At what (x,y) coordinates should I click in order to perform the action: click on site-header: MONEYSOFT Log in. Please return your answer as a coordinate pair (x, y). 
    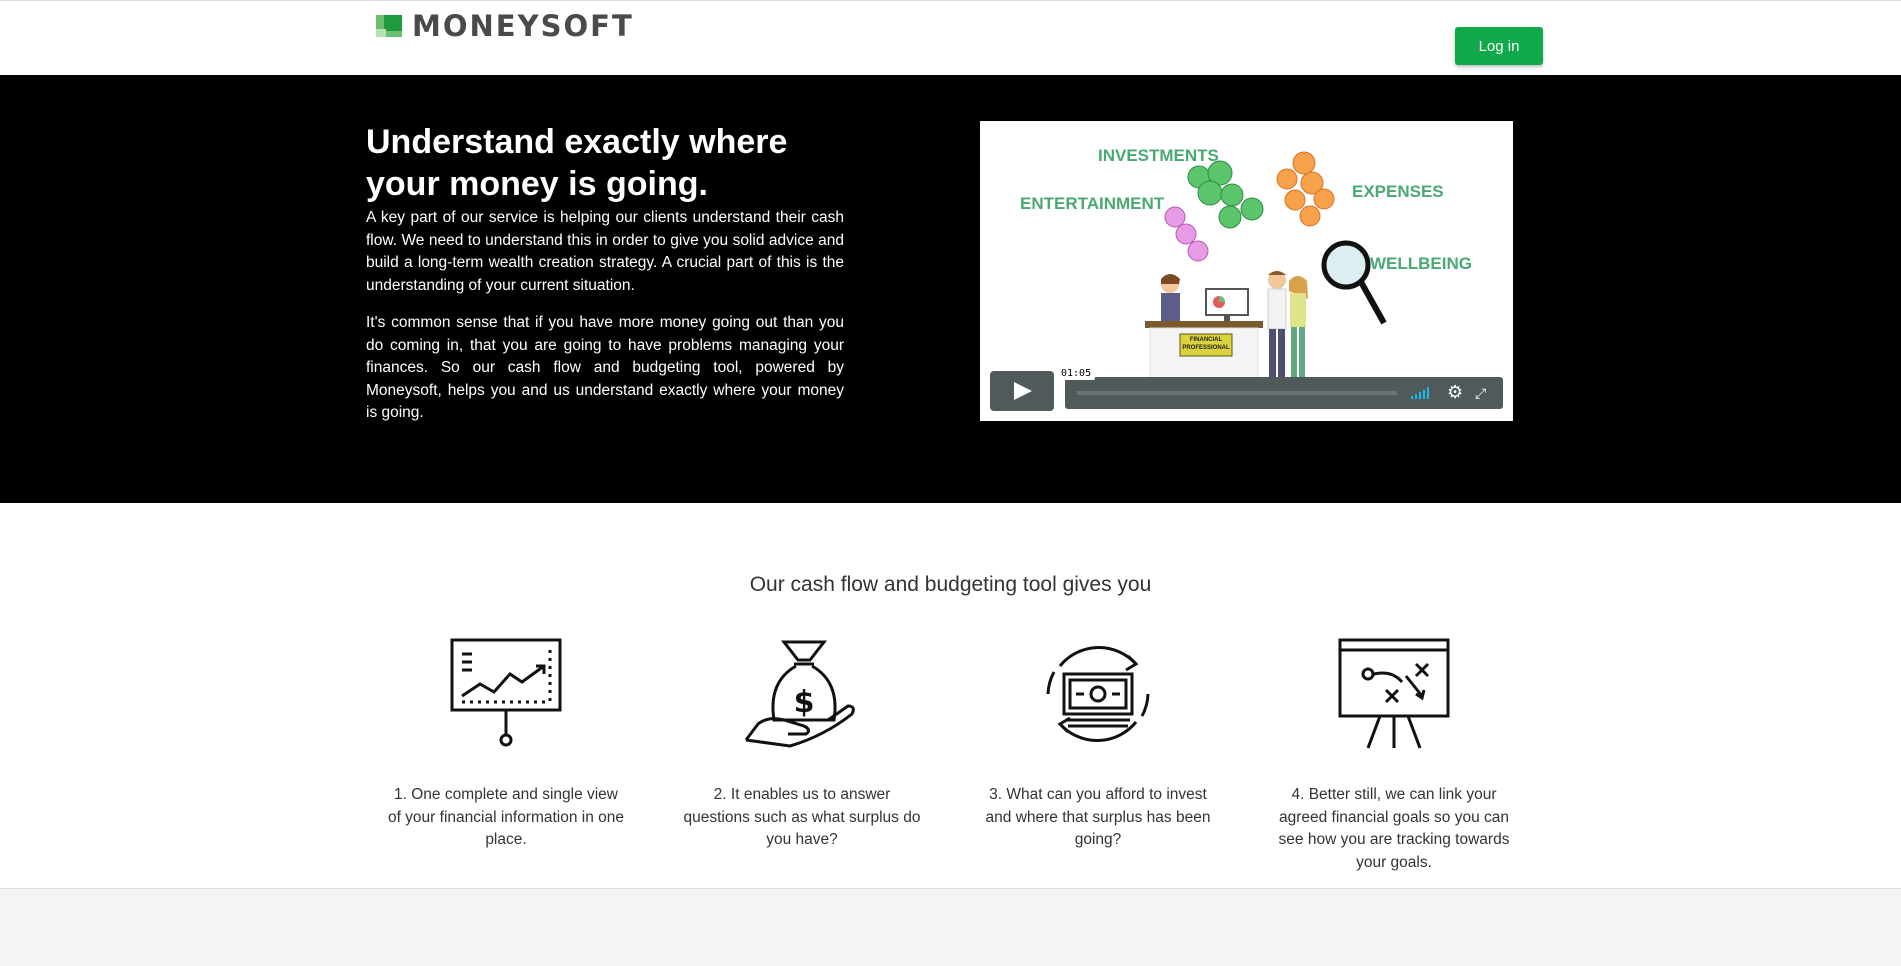
    Looking at the image, I should click on (950, 37).